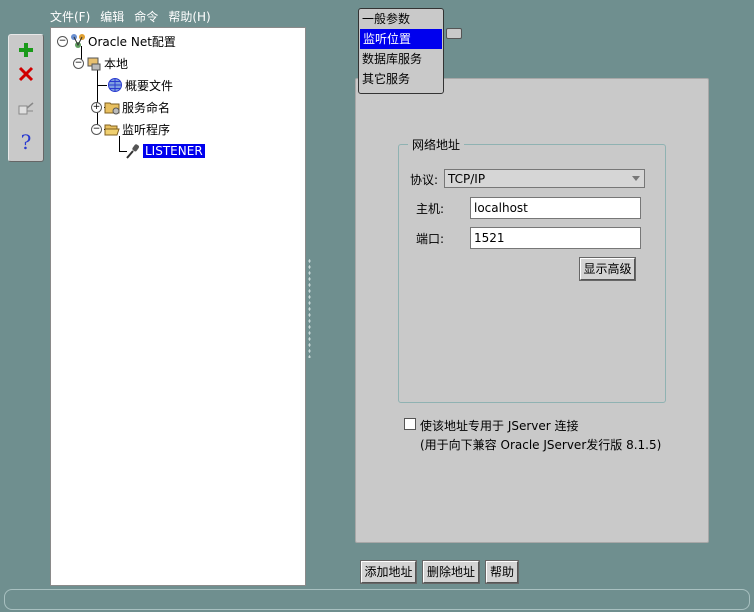 Image resolution: width=754 pixels, height=612 pixels. Describe the element at coordinates (410, 424) in the screenshot. I see `jserver-checkbox` at that location.